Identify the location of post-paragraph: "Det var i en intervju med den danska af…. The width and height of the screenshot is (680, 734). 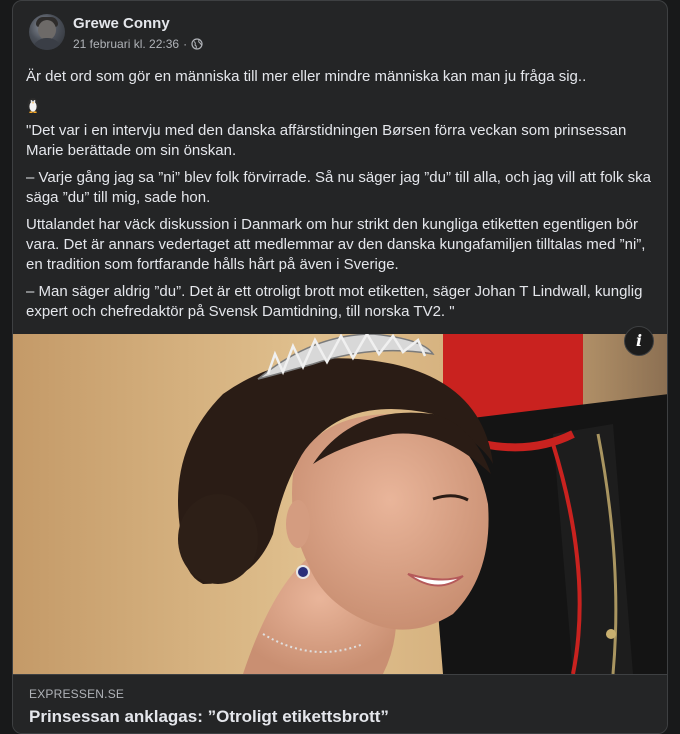
(326, 140).